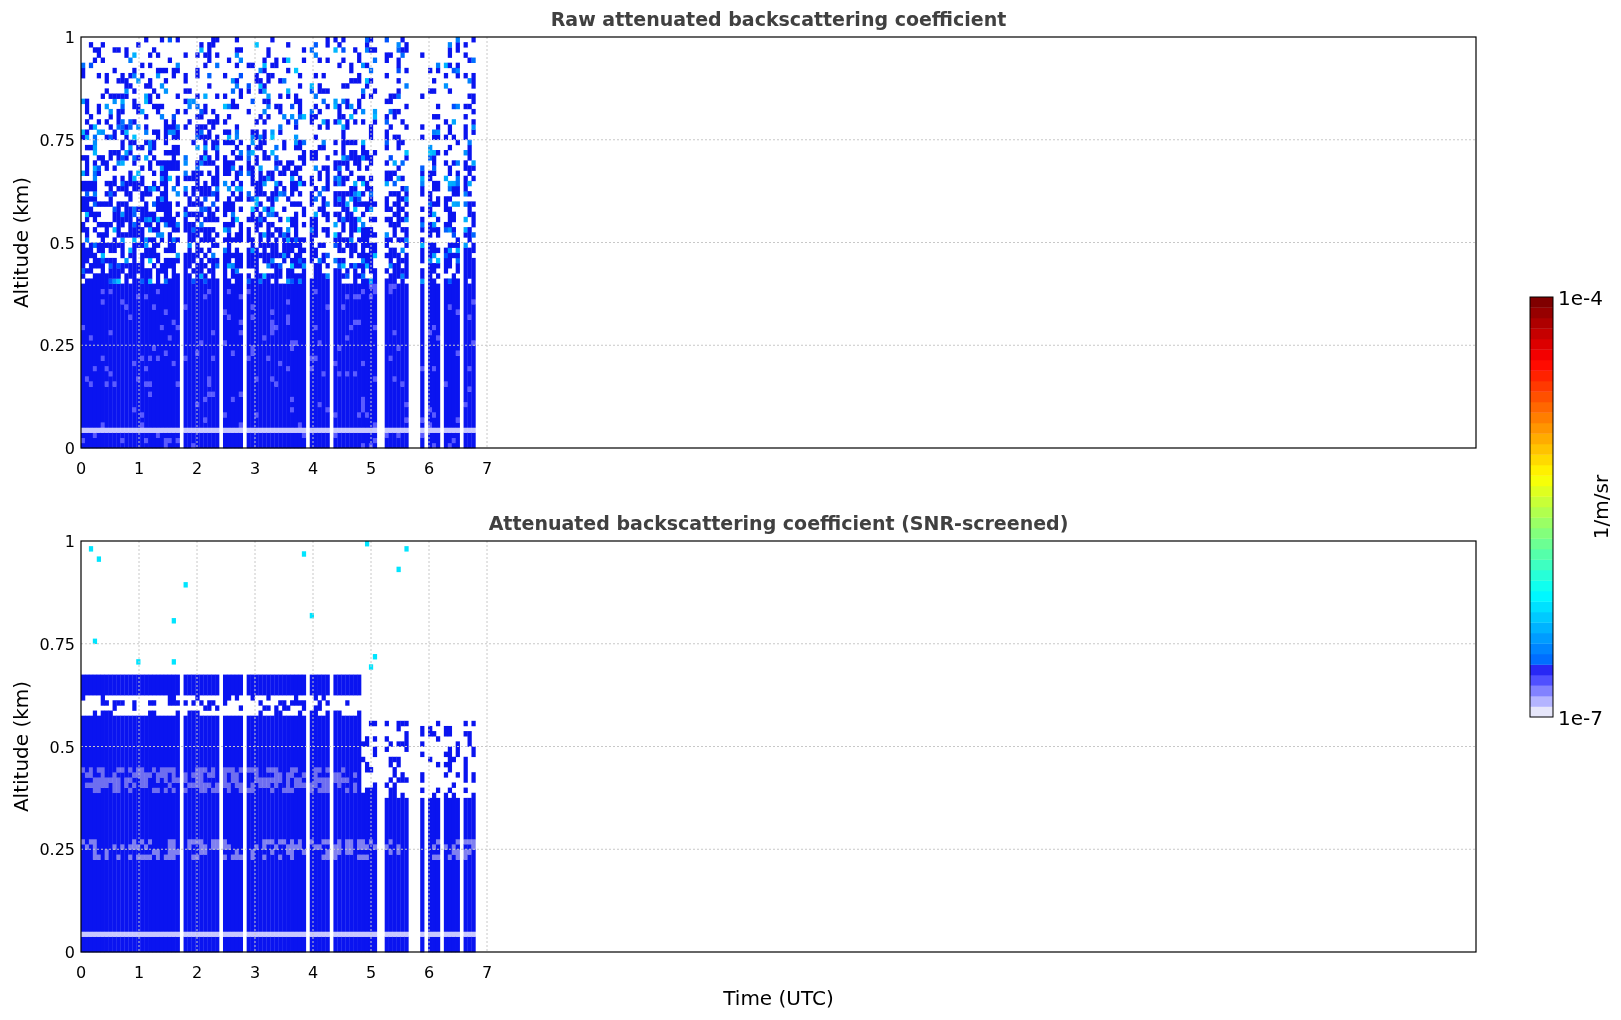 This screenshot has width=1621, height=1020. What do you see at coordinates (1580, 718) in the screenshot?
I see `colorbar-min-label: 1e-7` at bounding box center [1580, 718].